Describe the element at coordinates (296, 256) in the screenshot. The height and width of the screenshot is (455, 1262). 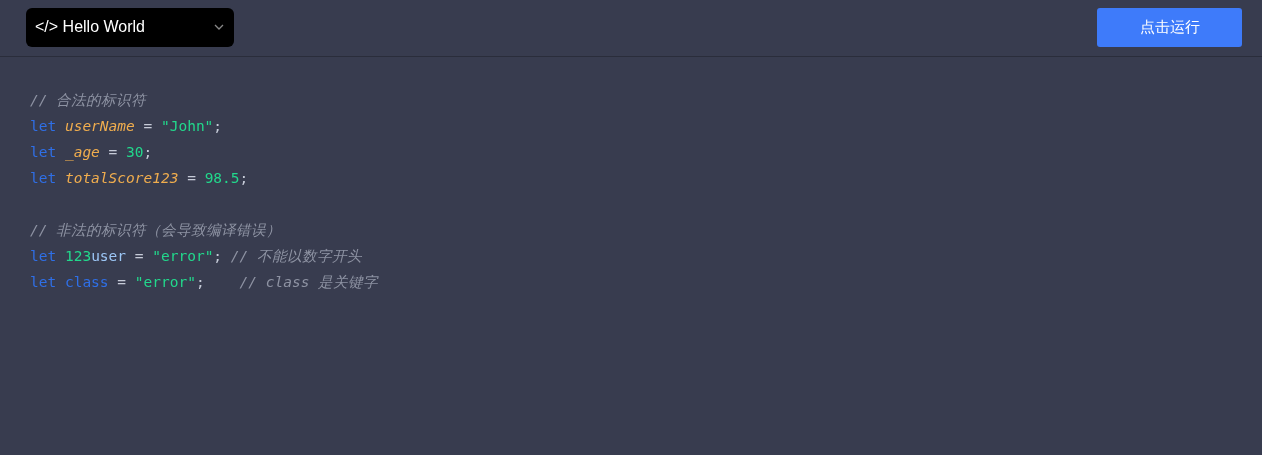
I see `code-comment: // 不能以数字开头` at that location.